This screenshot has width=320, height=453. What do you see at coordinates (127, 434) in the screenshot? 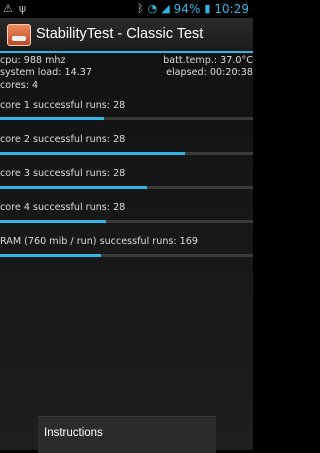
I see `instructions-button: Instructions` at bounding box center [127, 434].